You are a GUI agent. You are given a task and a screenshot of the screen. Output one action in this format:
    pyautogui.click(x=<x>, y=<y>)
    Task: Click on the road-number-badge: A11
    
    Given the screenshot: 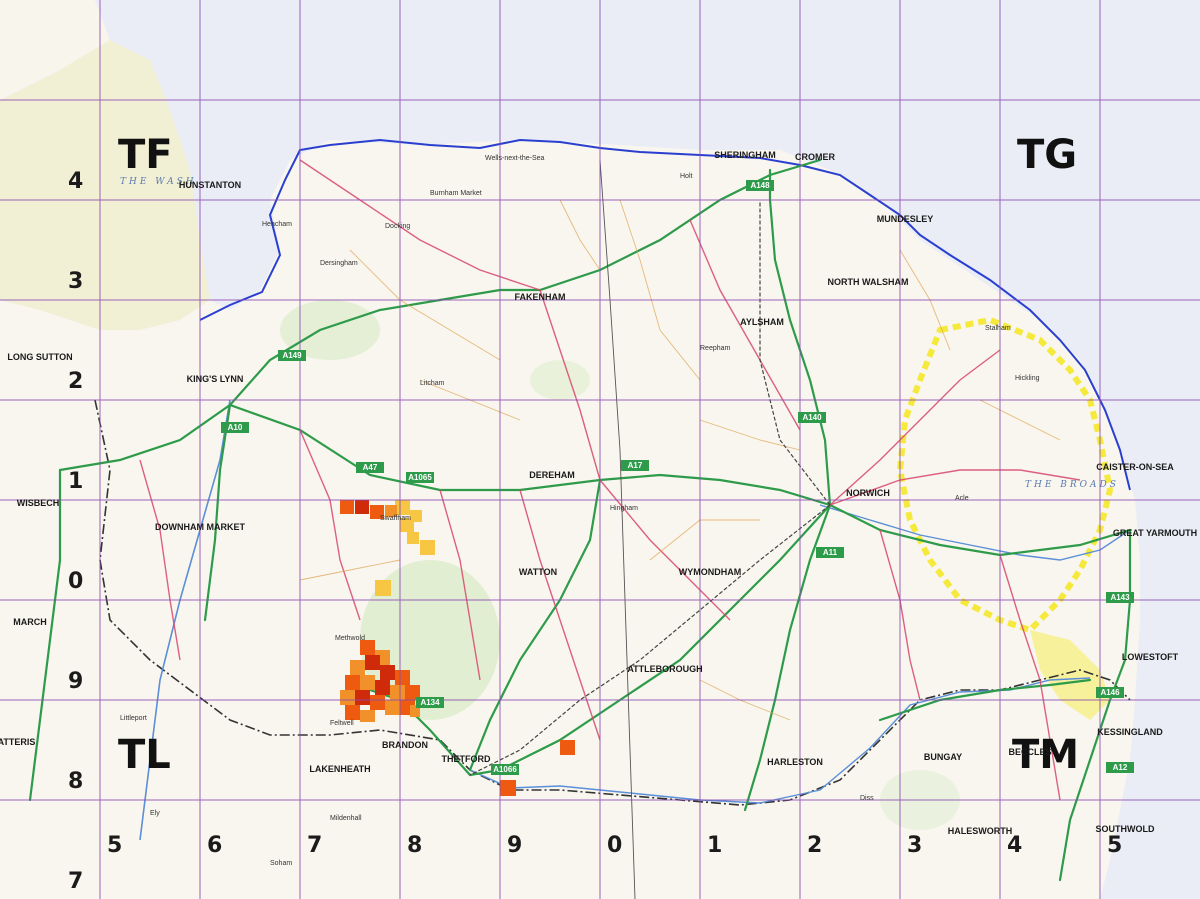 What is the action you would take?
    pyautogui.click(x=830, y=552)
    